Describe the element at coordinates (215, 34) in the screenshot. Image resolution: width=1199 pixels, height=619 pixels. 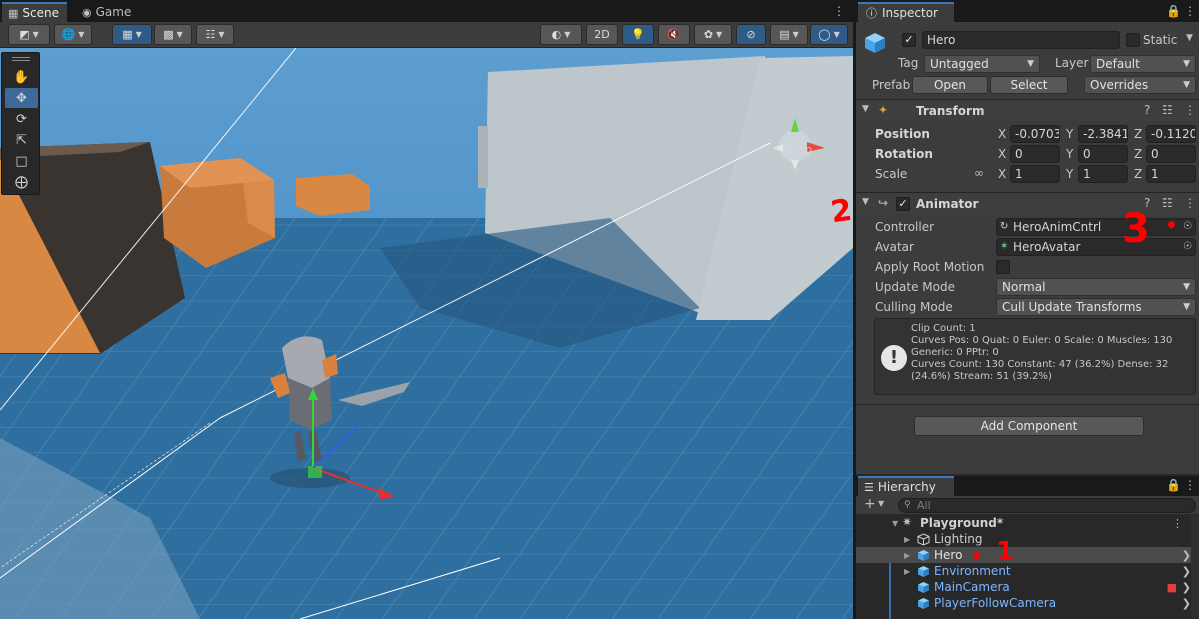
I see `increment-snap-dropdown: ☷ ▼` at that location.